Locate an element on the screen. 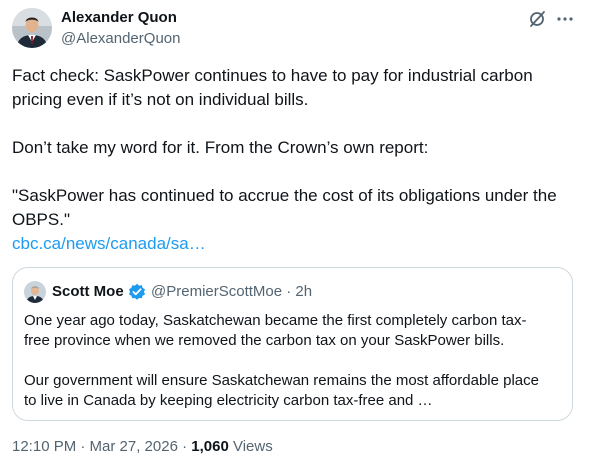 The height and width of the screenshot is (468, 589). author-avatar is located at coordinates (32, 28).